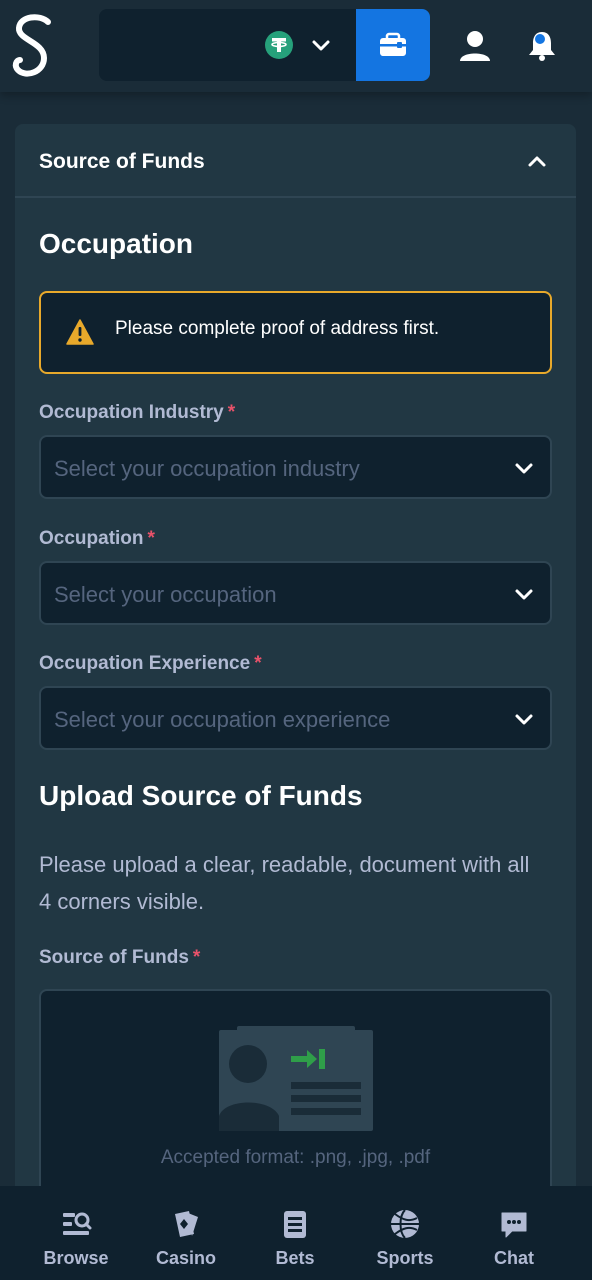 This screenshot has height=1280, width=592. What do you see at coordinates (114, 957) in the screenshot?
I see `field-label-text: Source of Funds` at bounding box center [114, 957].